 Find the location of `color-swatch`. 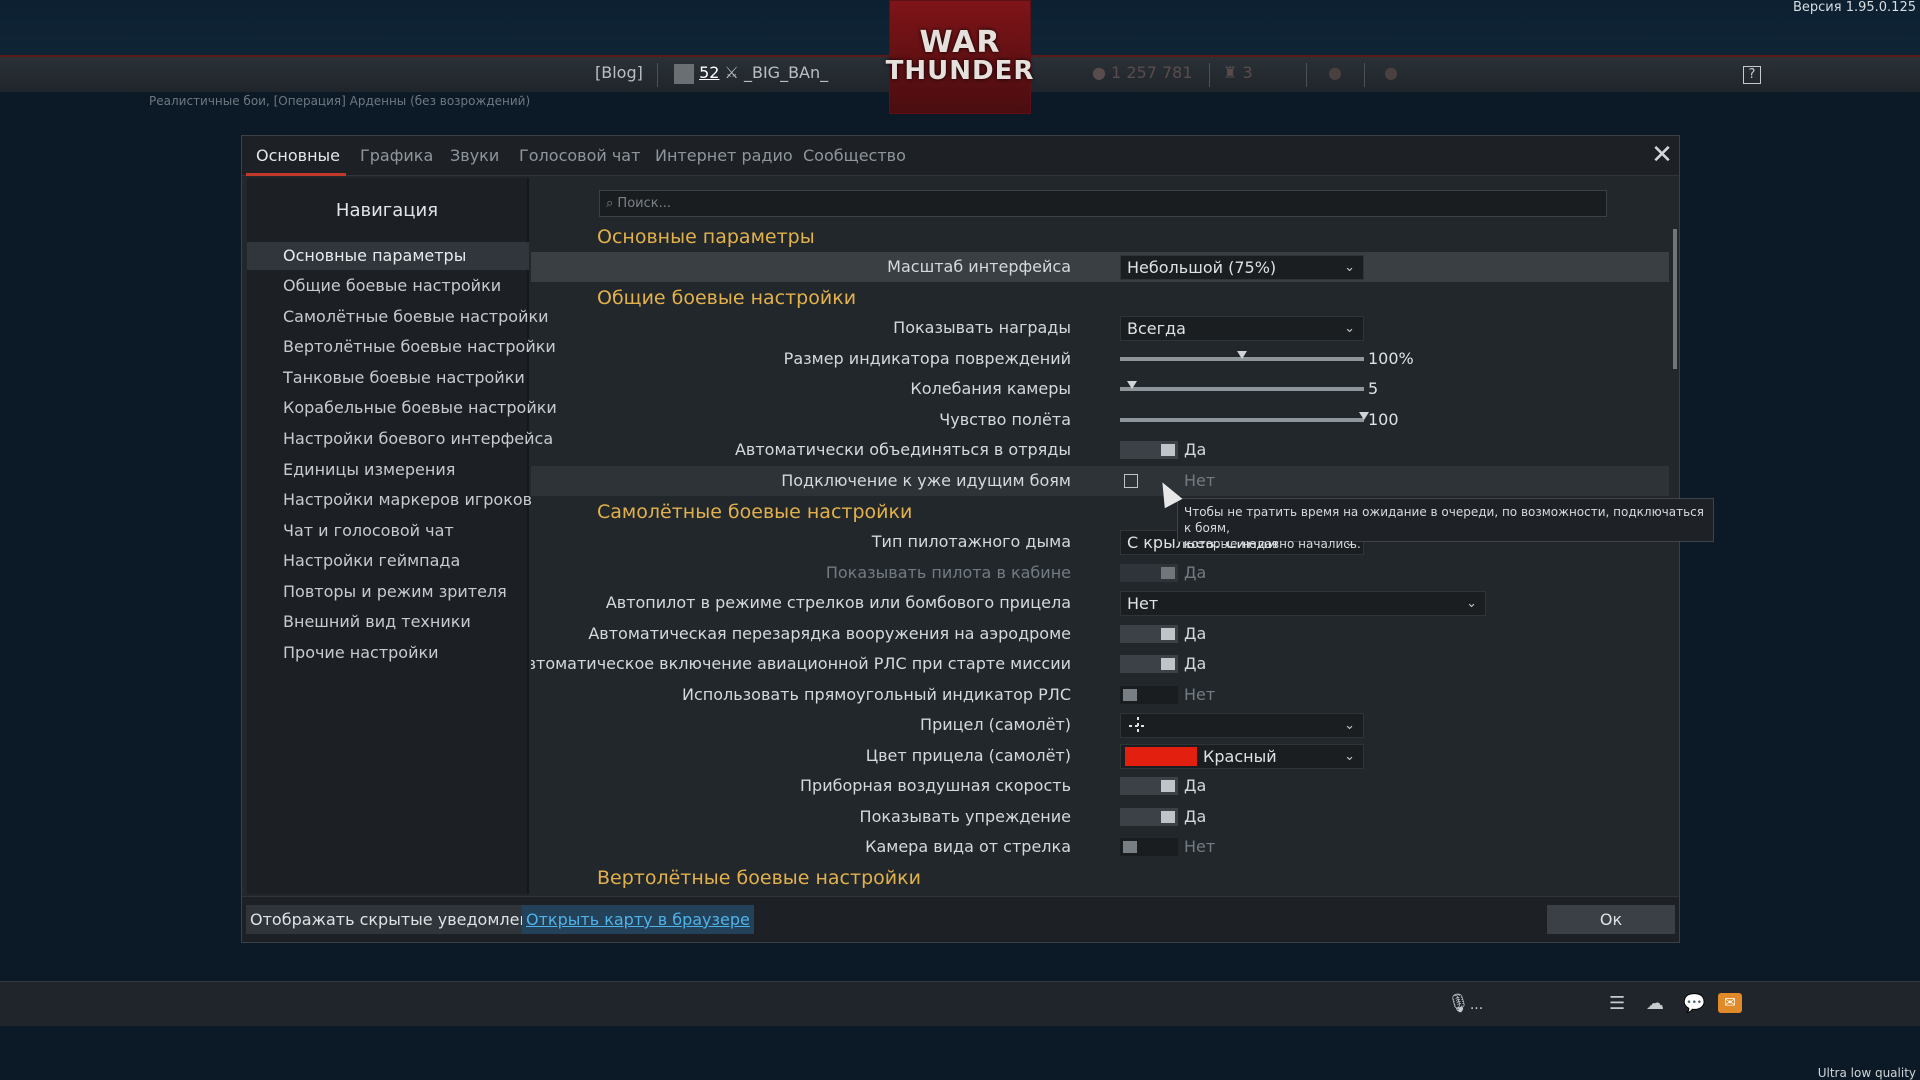

color-swatch is located at coordinates (1161, 756).